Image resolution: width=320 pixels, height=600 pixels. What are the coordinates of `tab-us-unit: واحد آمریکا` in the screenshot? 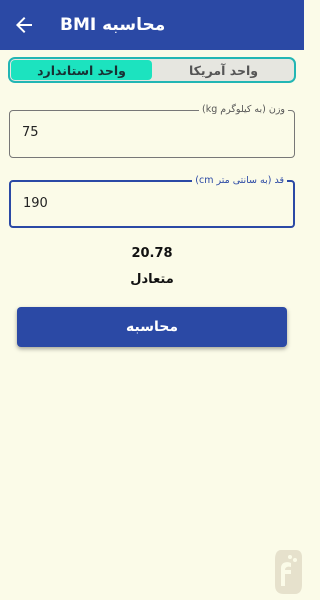 It's located at (223, 70).